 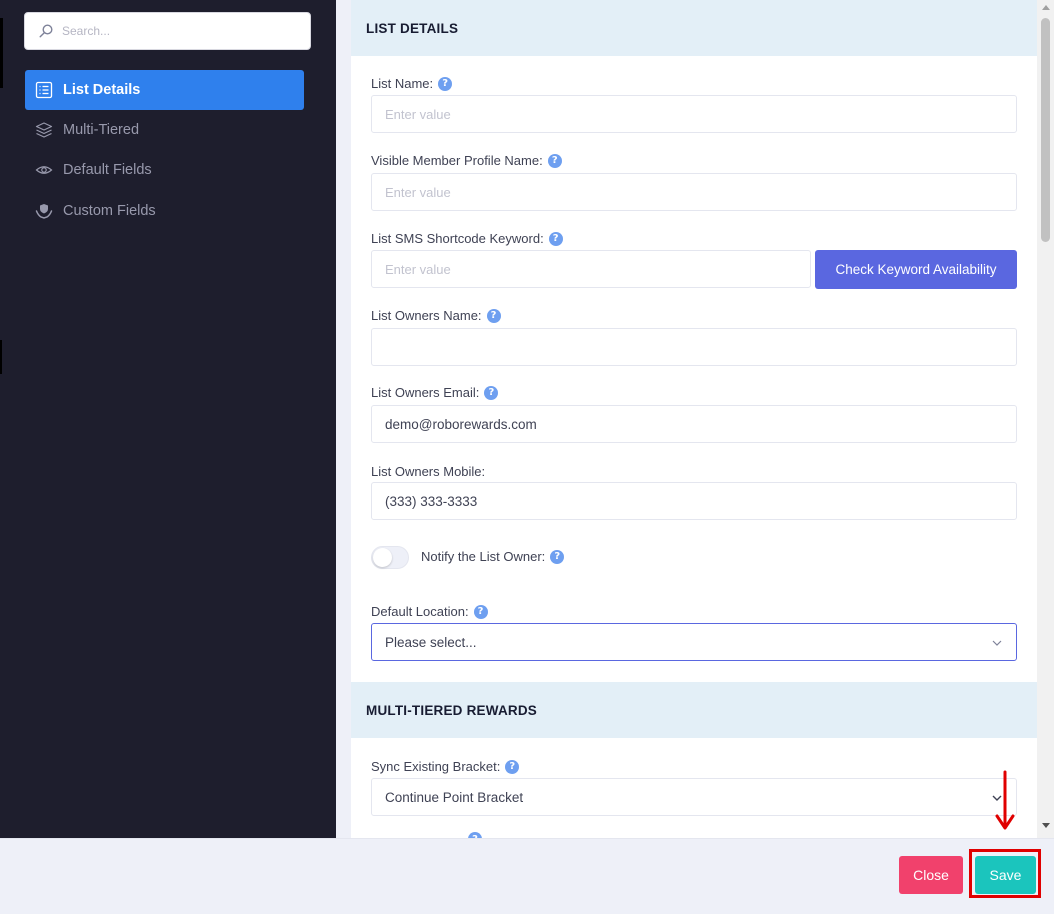 What do you see at coordinates (694, 424) in the screenshot?
I see `owners-email-input` at bounding box center [694, 424].